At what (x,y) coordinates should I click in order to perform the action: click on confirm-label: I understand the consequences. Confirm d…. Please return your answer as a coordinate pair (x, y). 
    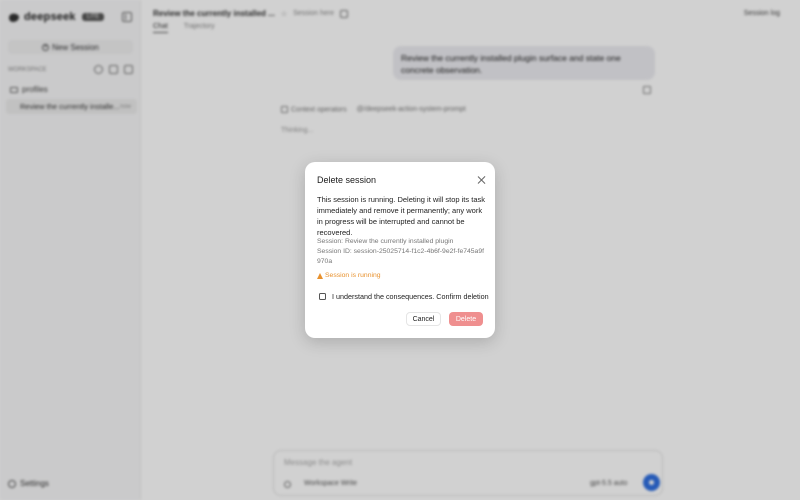
    Looking at the image, I should click on (410, 296).